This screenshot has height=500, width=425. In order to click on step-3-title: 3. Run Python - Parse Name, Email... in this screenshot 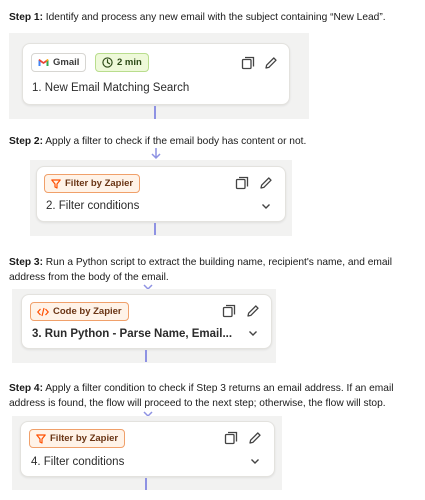, I will do `click(132, 334)`.